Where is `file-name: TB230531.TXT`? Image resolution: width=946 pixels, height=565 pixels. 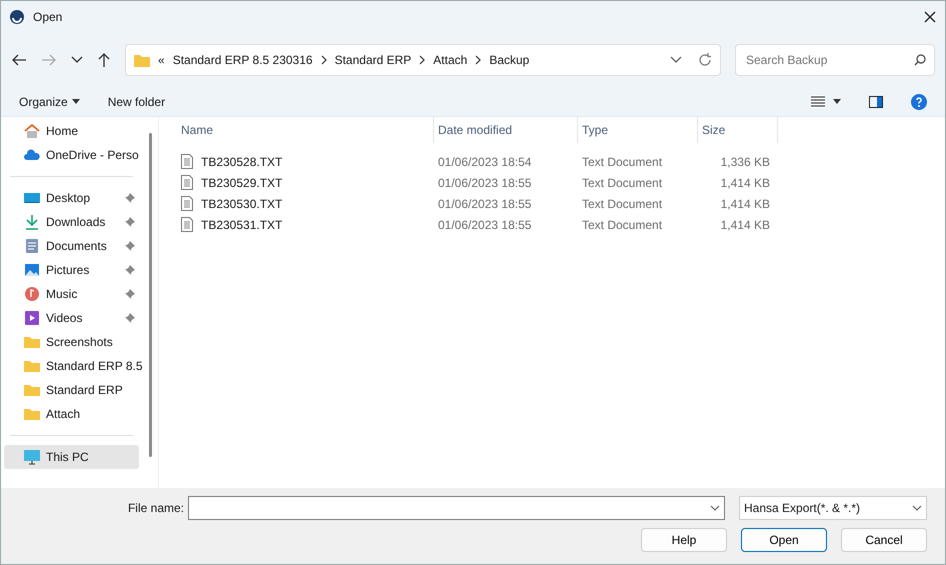
file-name: TB230531.TXT is located at coordinates (241, 225).